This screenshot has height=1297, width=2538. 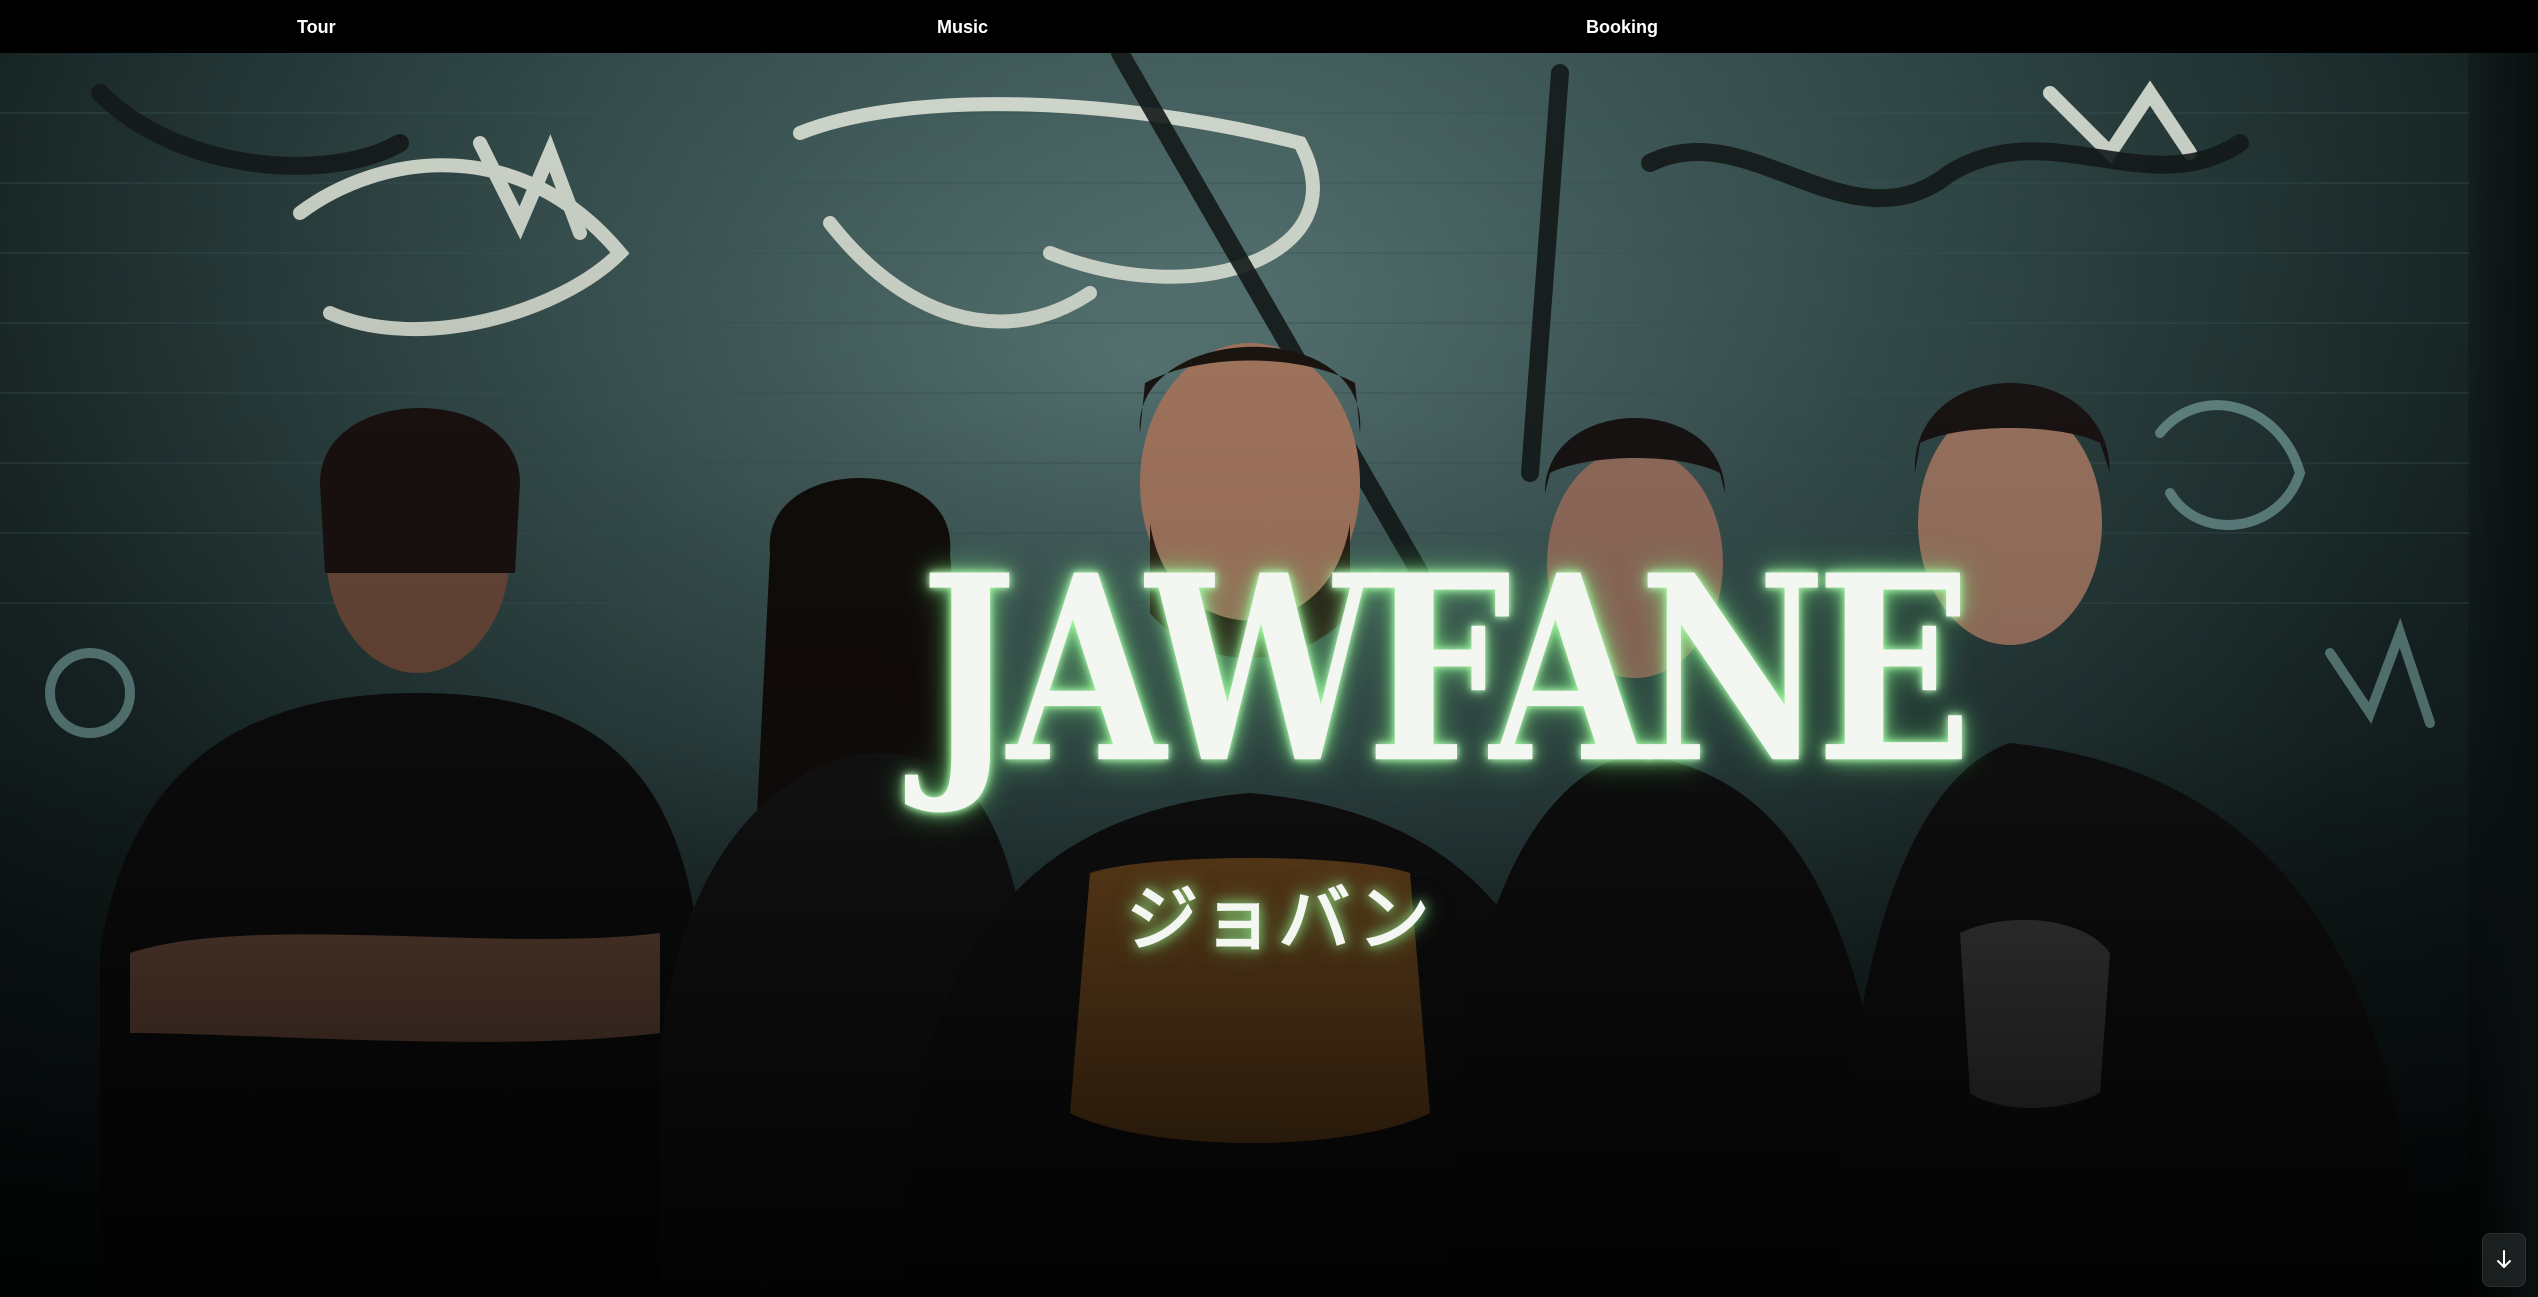 What do you see at coordinates (1446, 670) in the screenshot?
I see `band-logo-text: JAWFANE` at bounding box center [1446, 670].